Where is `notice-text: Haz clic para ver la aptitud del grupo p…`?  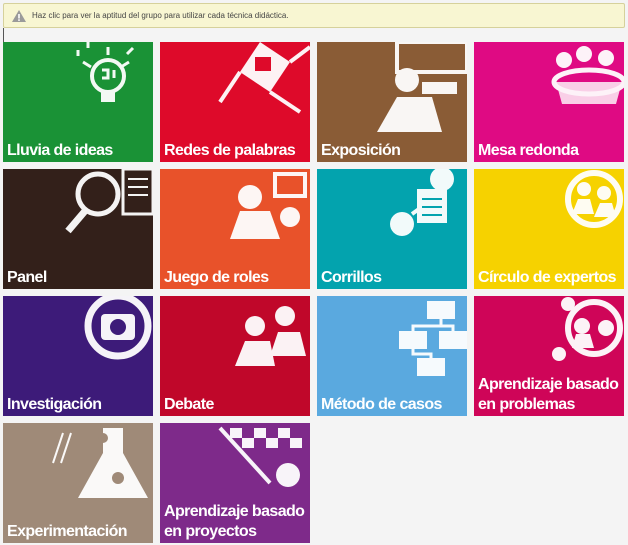 notice-text: Haz clic para ver la aptitud del grupo p… is located at coordinates (160, 15).